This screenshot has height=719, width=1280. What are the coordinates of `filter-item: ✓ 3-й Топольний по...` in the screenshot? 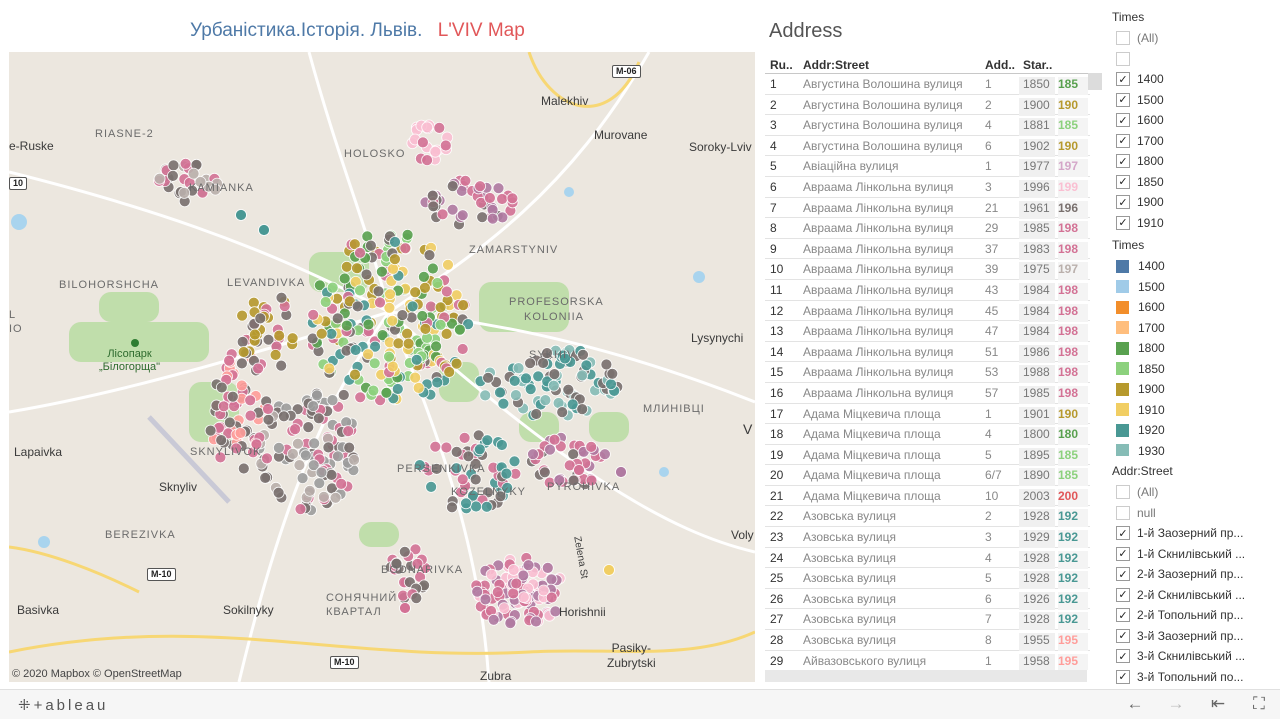 It's located at (1192, 676).